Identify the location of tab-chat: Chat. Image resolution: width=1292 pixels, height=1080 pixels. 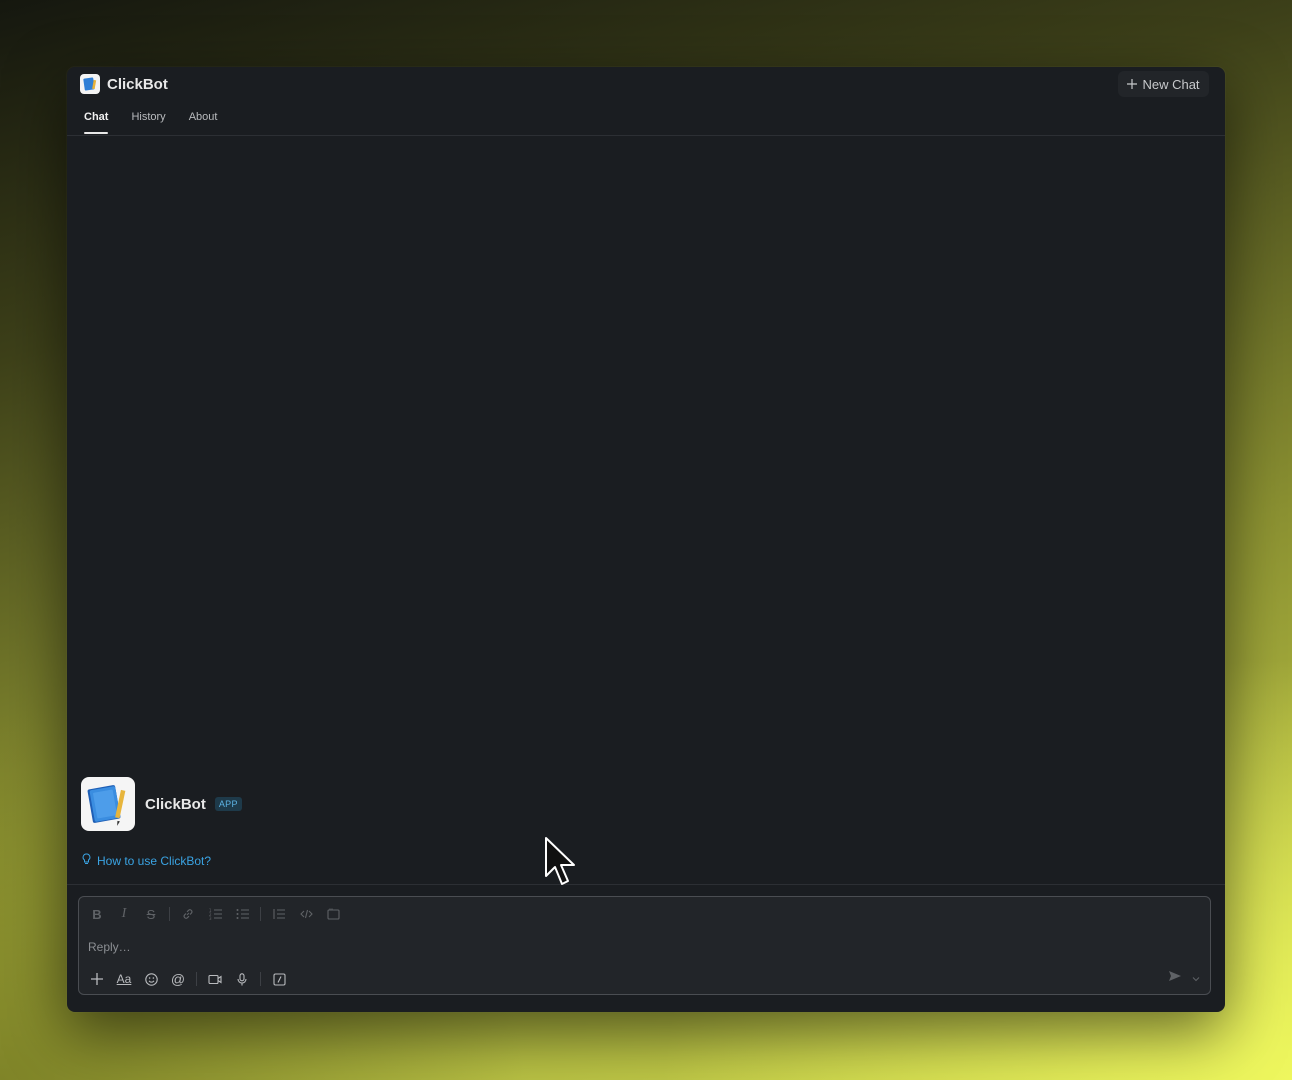
(96, 122).